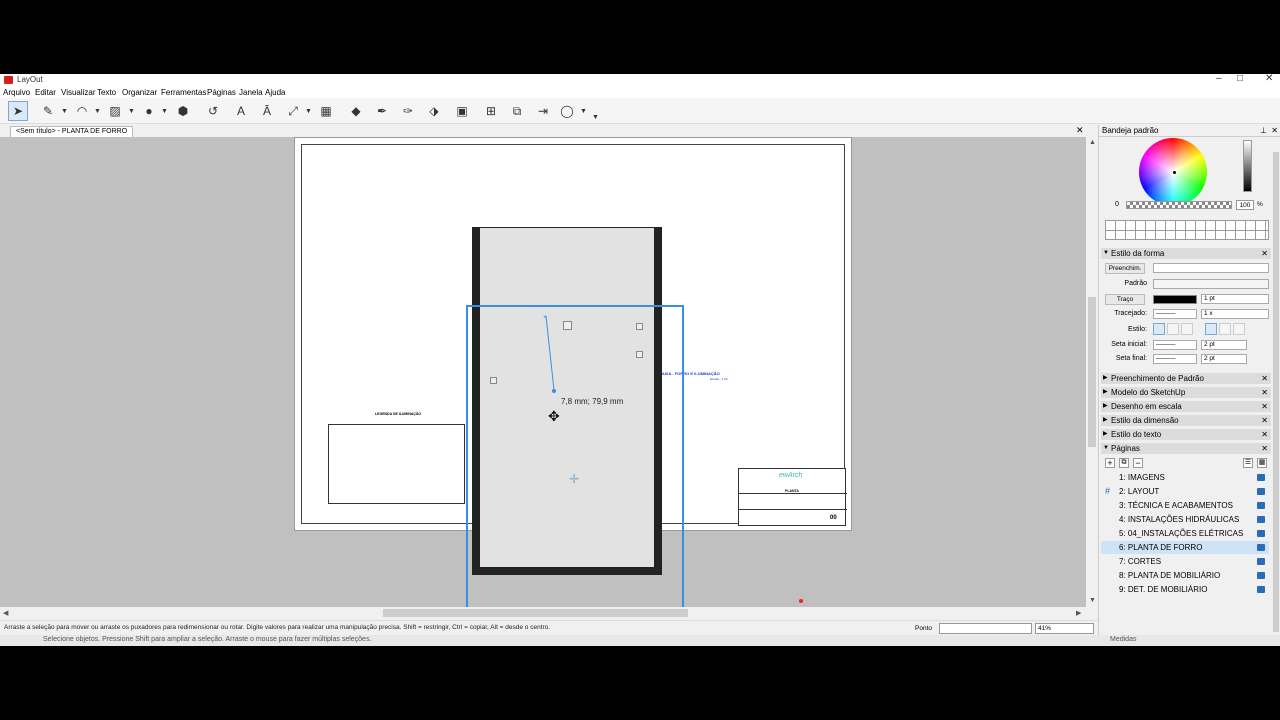 This screenshot has width=1280, height=720. Describe the element at coordinates (1219, 78) in the screenshot. I see `minimize-icon: –` at that location.